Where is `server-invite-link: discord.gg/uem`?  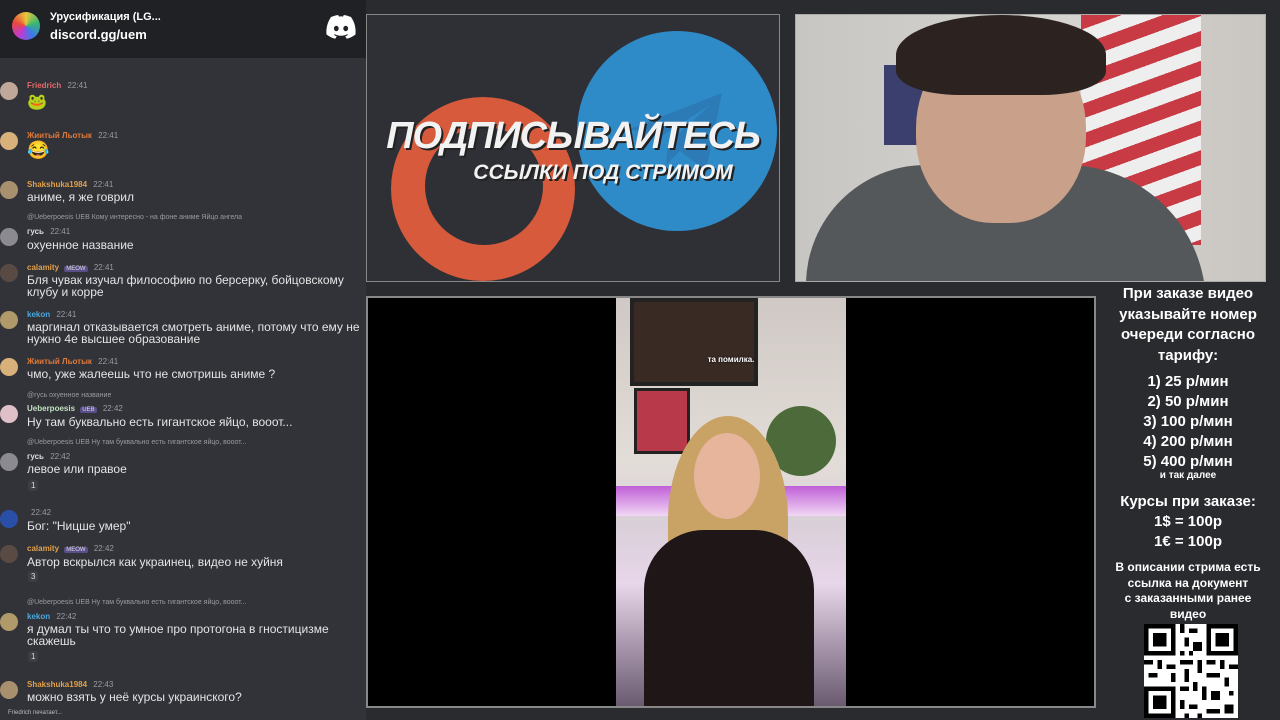 server-invite-link: discord.gg/uem is located at coordinates (98, 34).